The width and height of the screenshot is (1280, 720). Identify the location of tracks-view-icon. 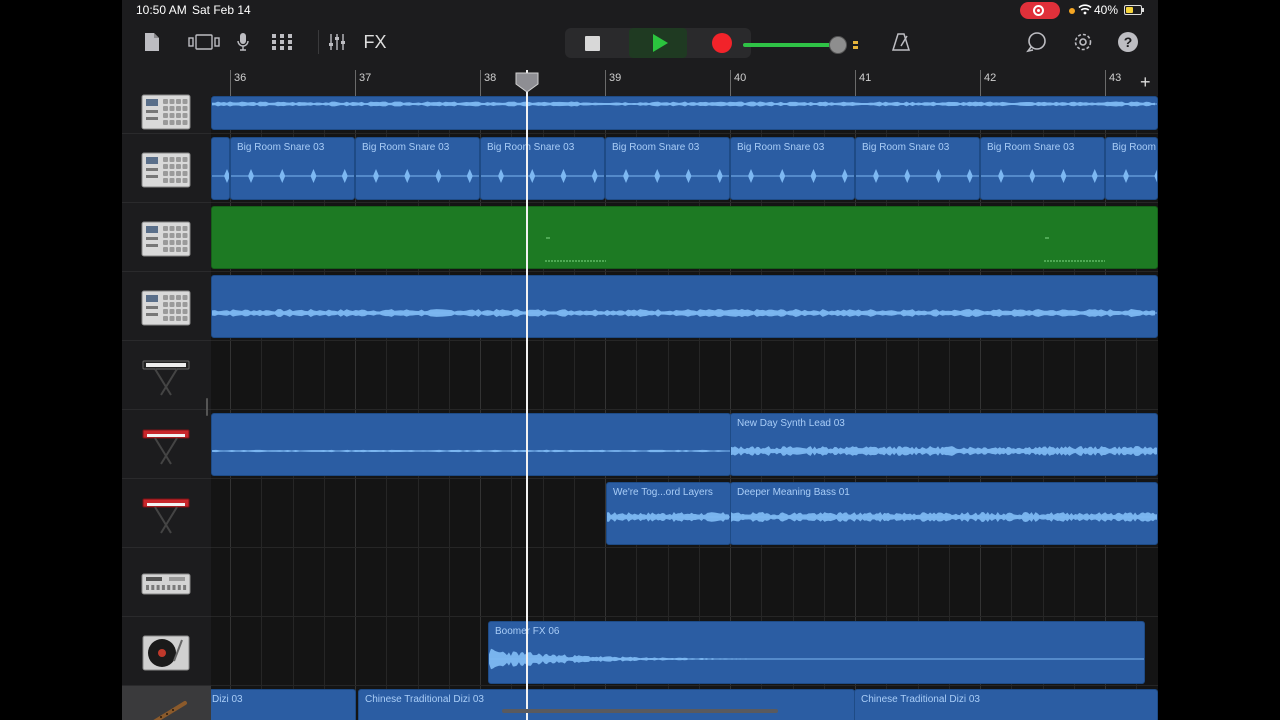
(204, 42).